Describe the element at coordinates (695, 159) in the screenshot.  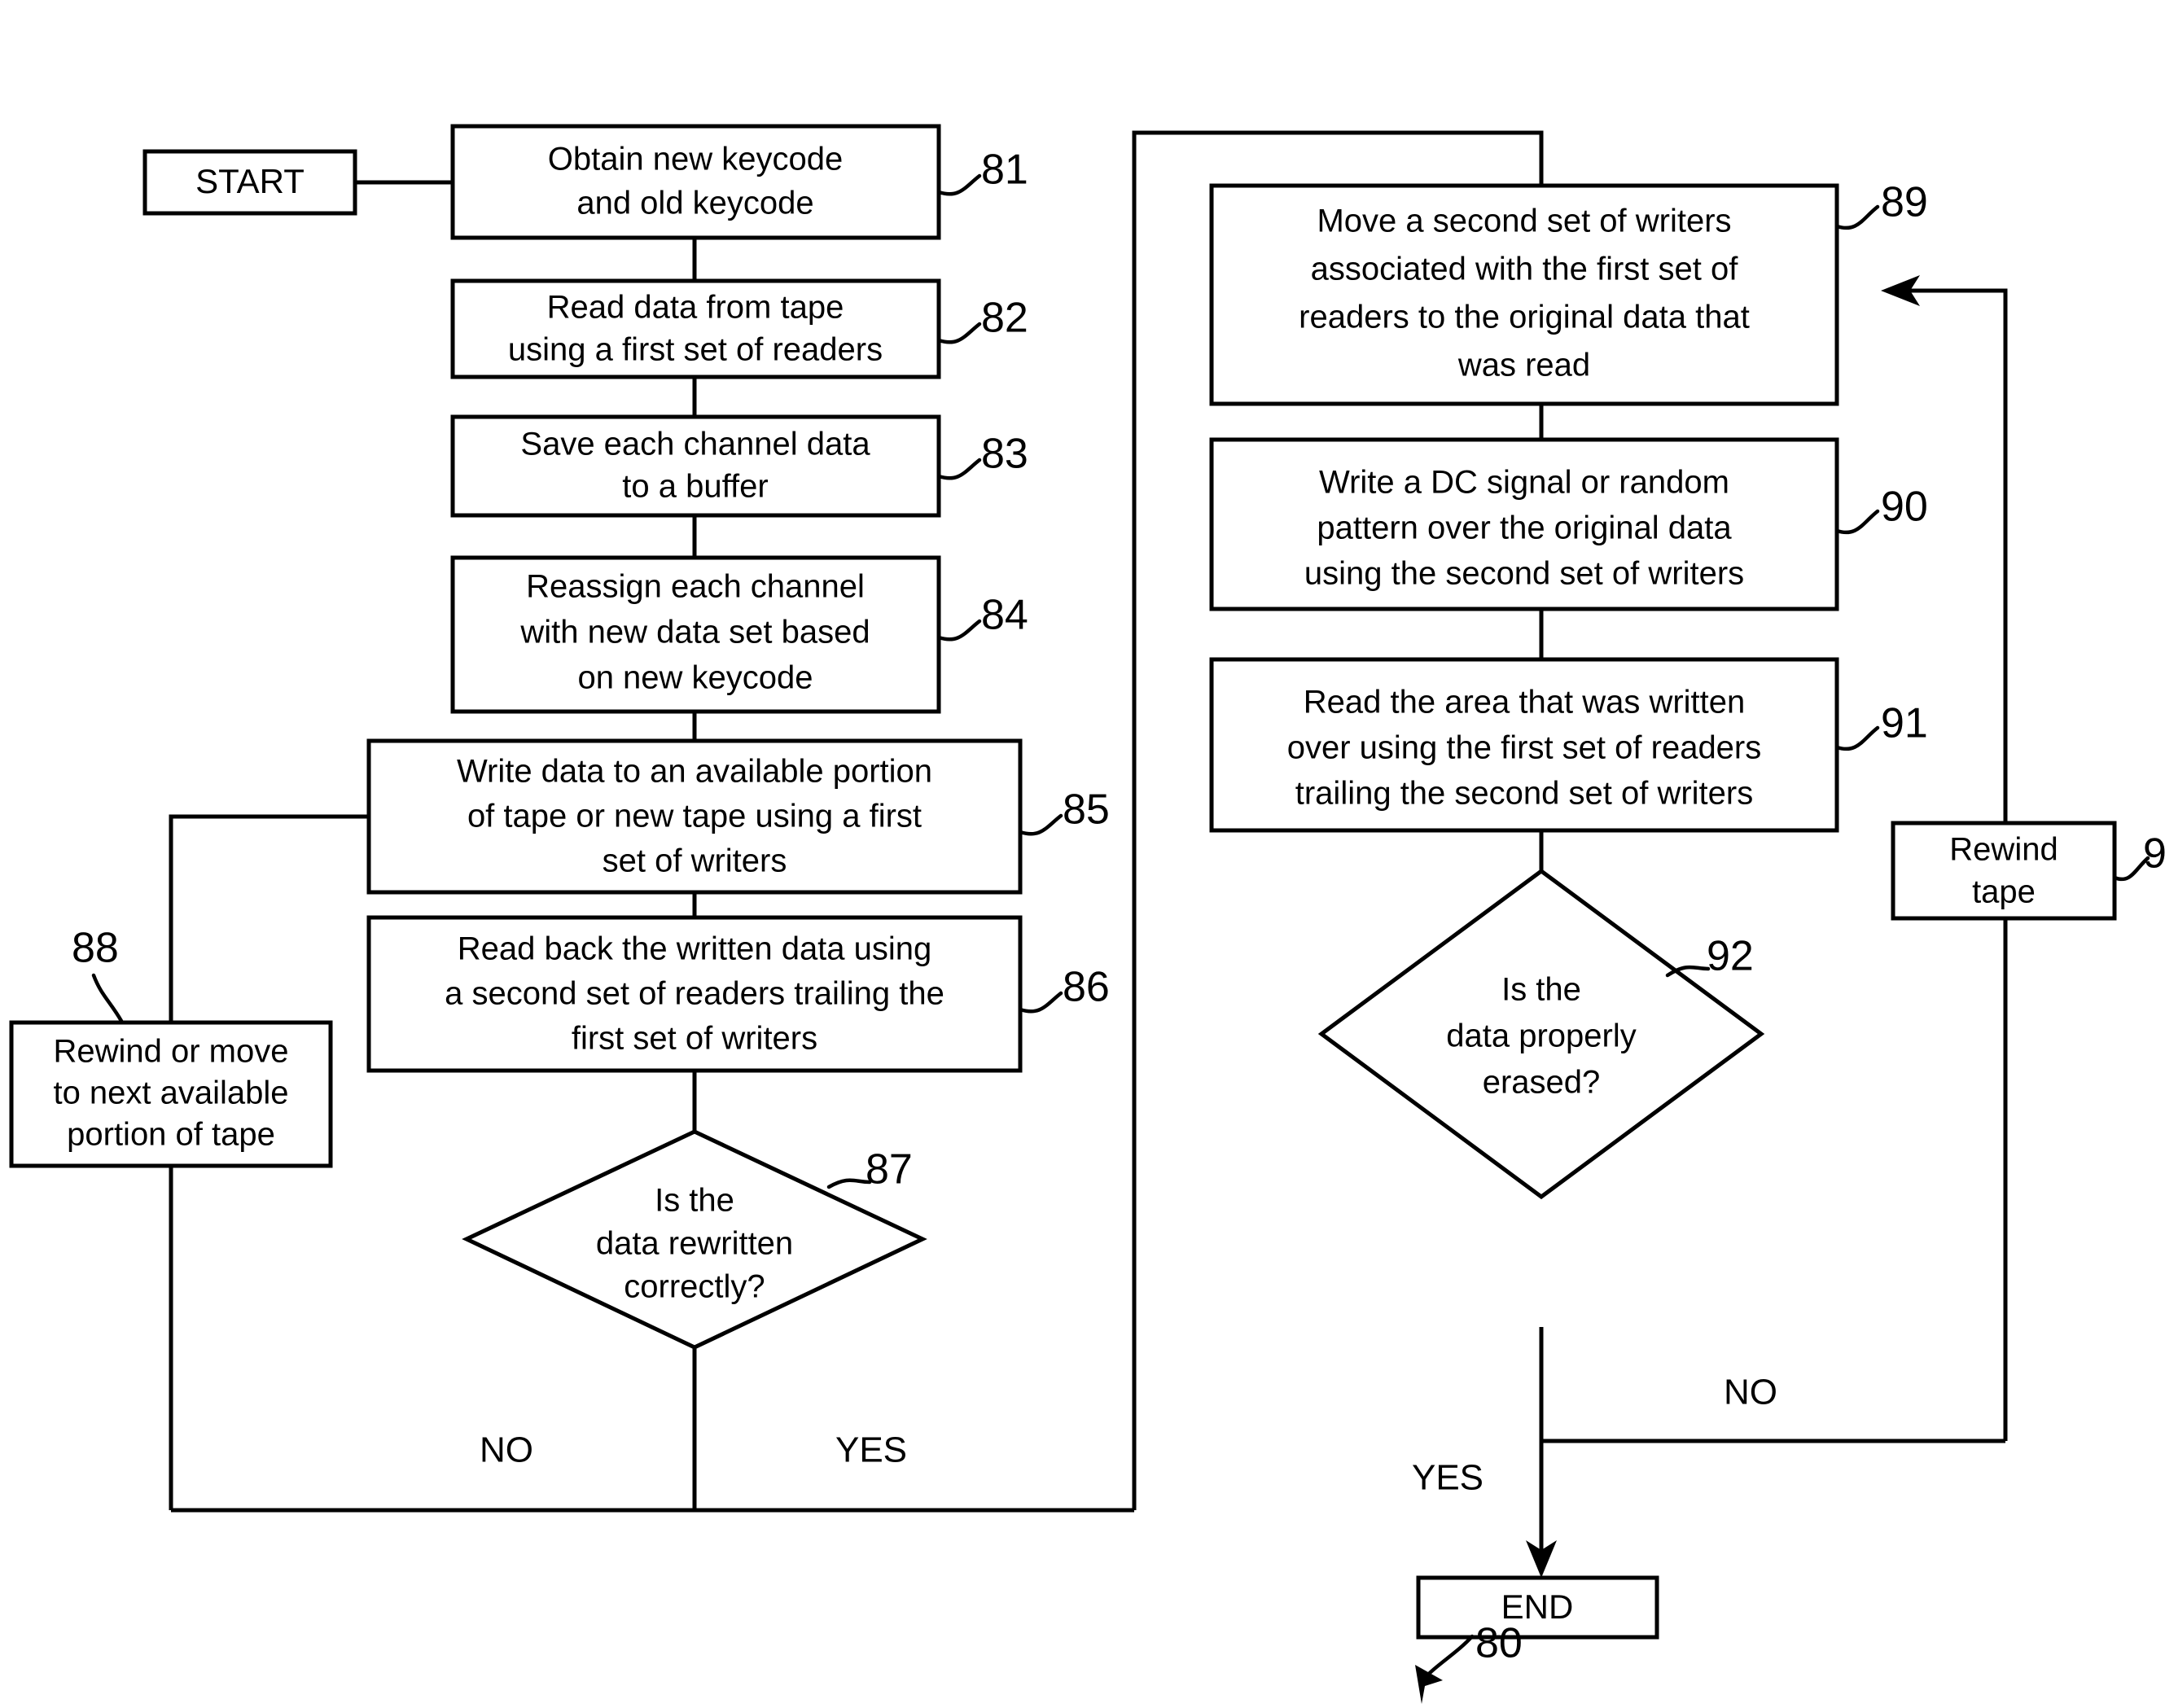
I see `step-81-line-1: Obtain new keycode` at that location.